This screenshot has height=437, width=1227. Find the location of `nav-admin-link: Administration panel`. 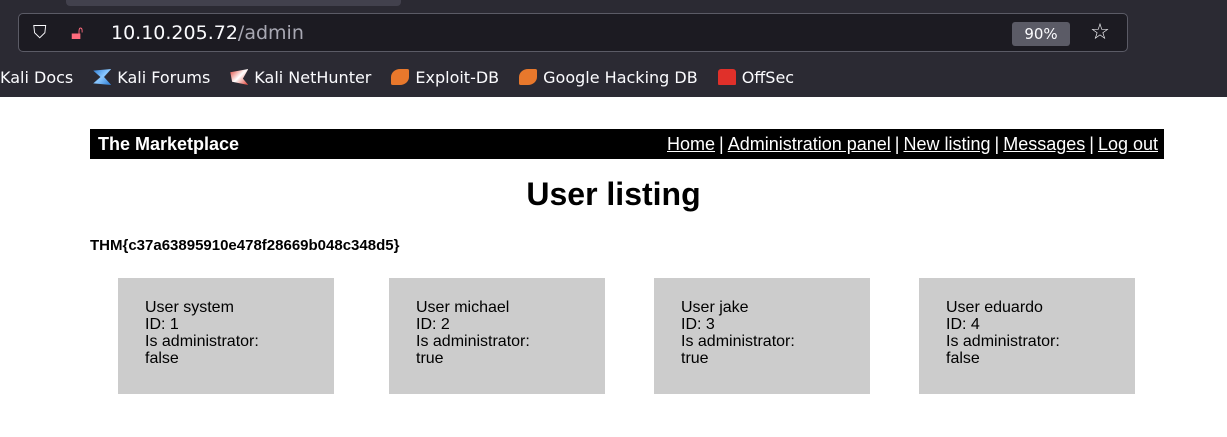

nav-admin-link: Administration panel is located at coordinates (809, 144).